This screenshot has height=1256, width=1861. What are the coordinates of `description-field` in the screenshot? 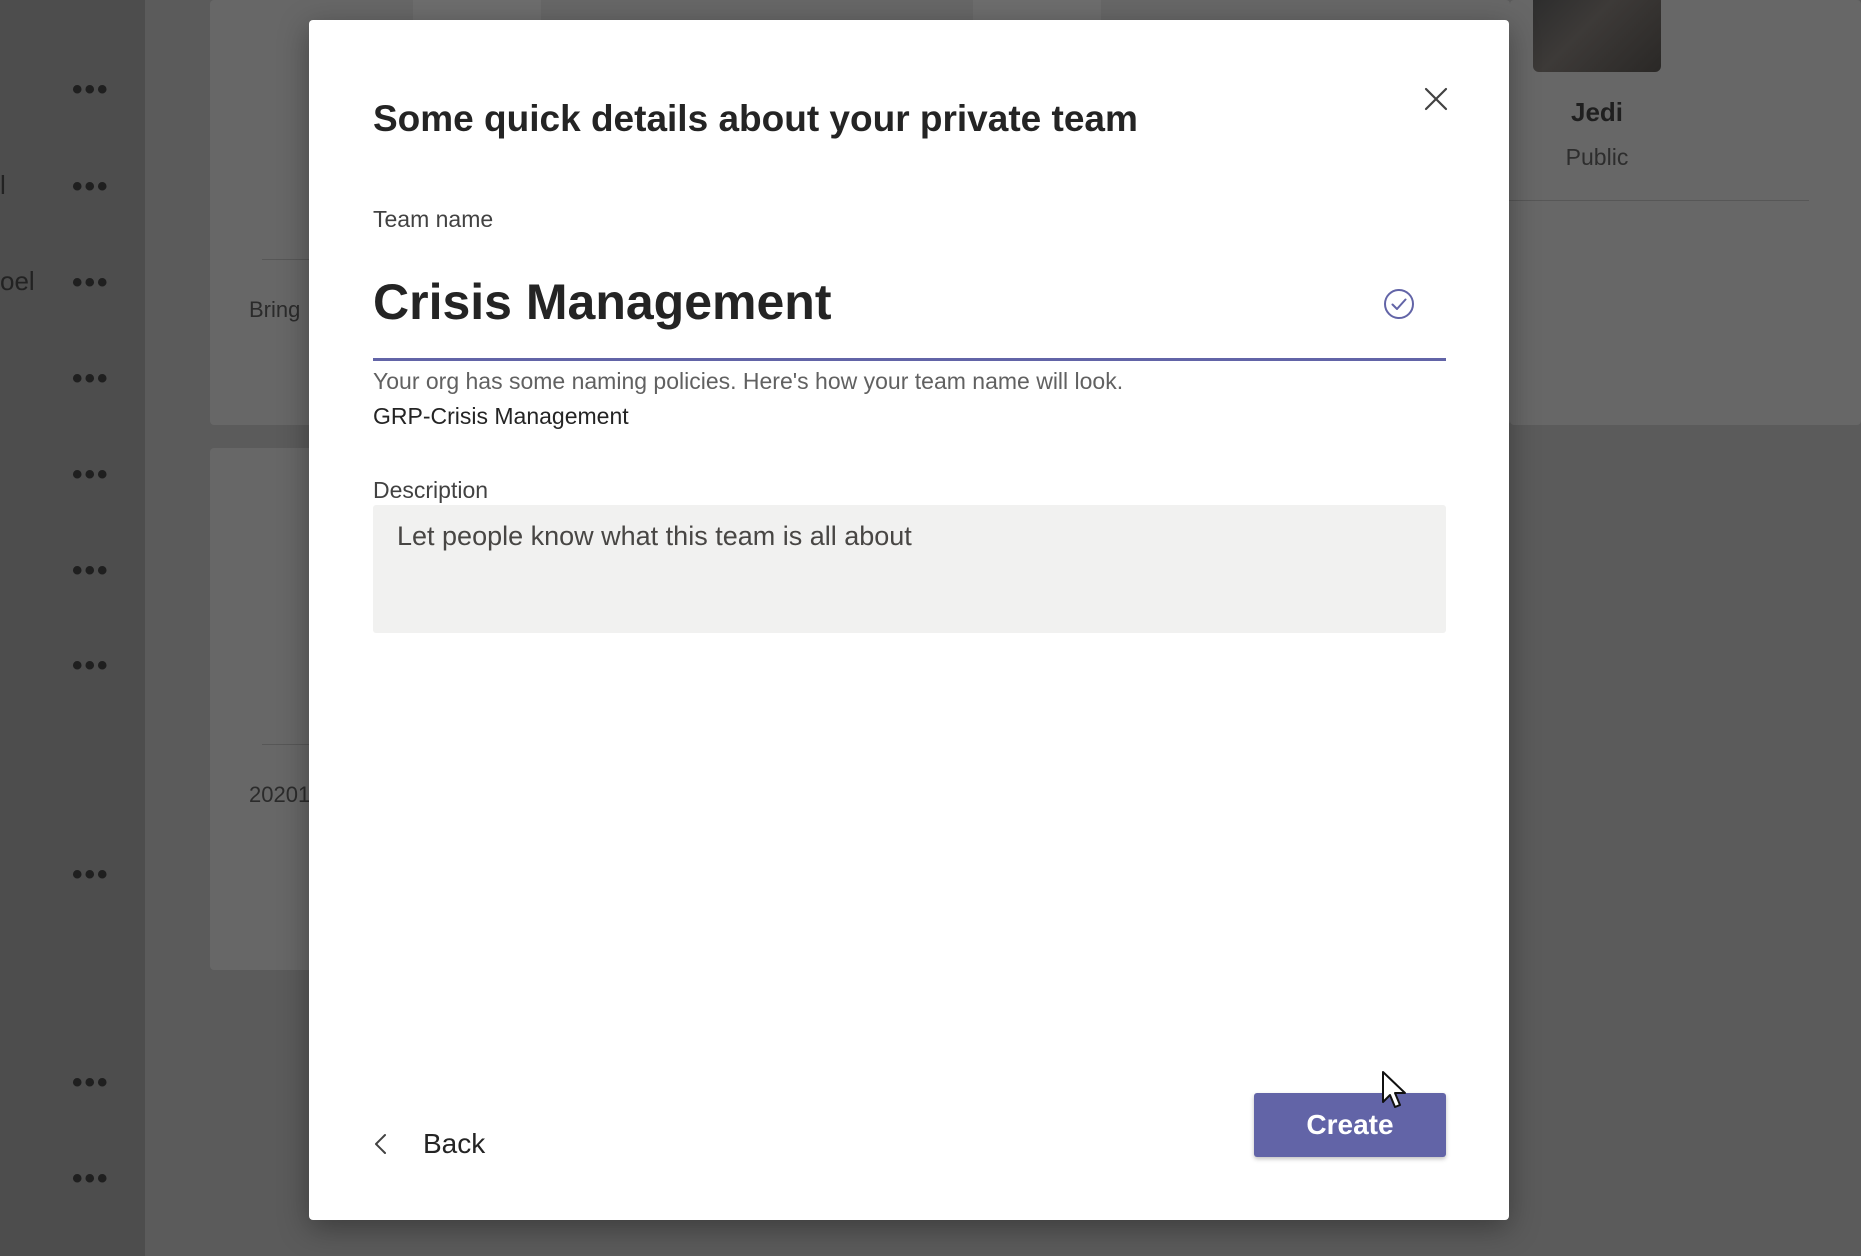 It's located at (909, 569).